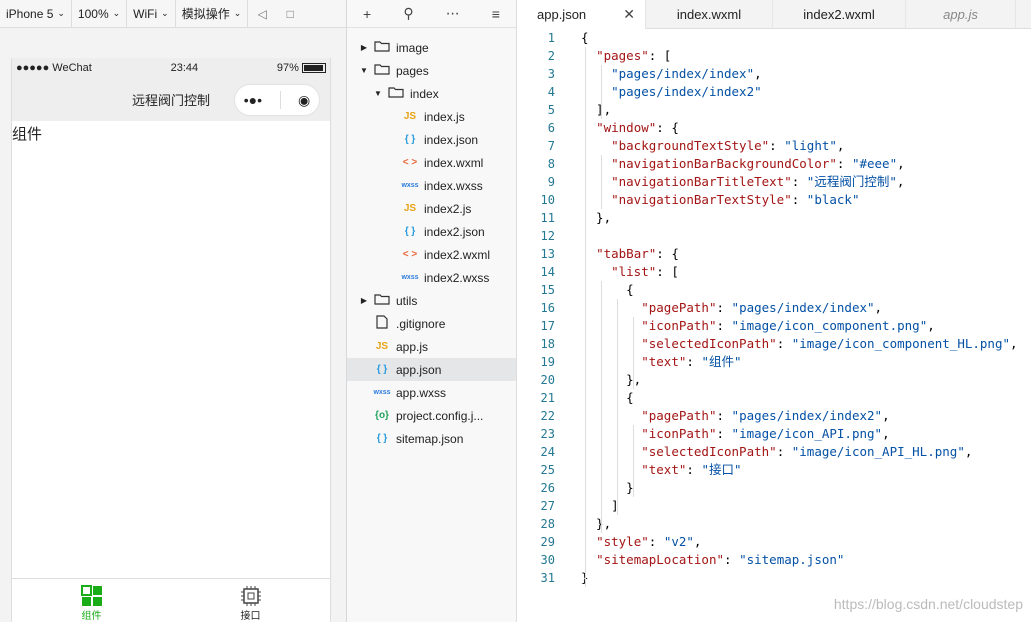 The width and height of the screenshot is (1031, 622). What do you see at coordinates (547, 542) in the screenshot?
I see `line-number: 29` at bounding box center [547, 542].